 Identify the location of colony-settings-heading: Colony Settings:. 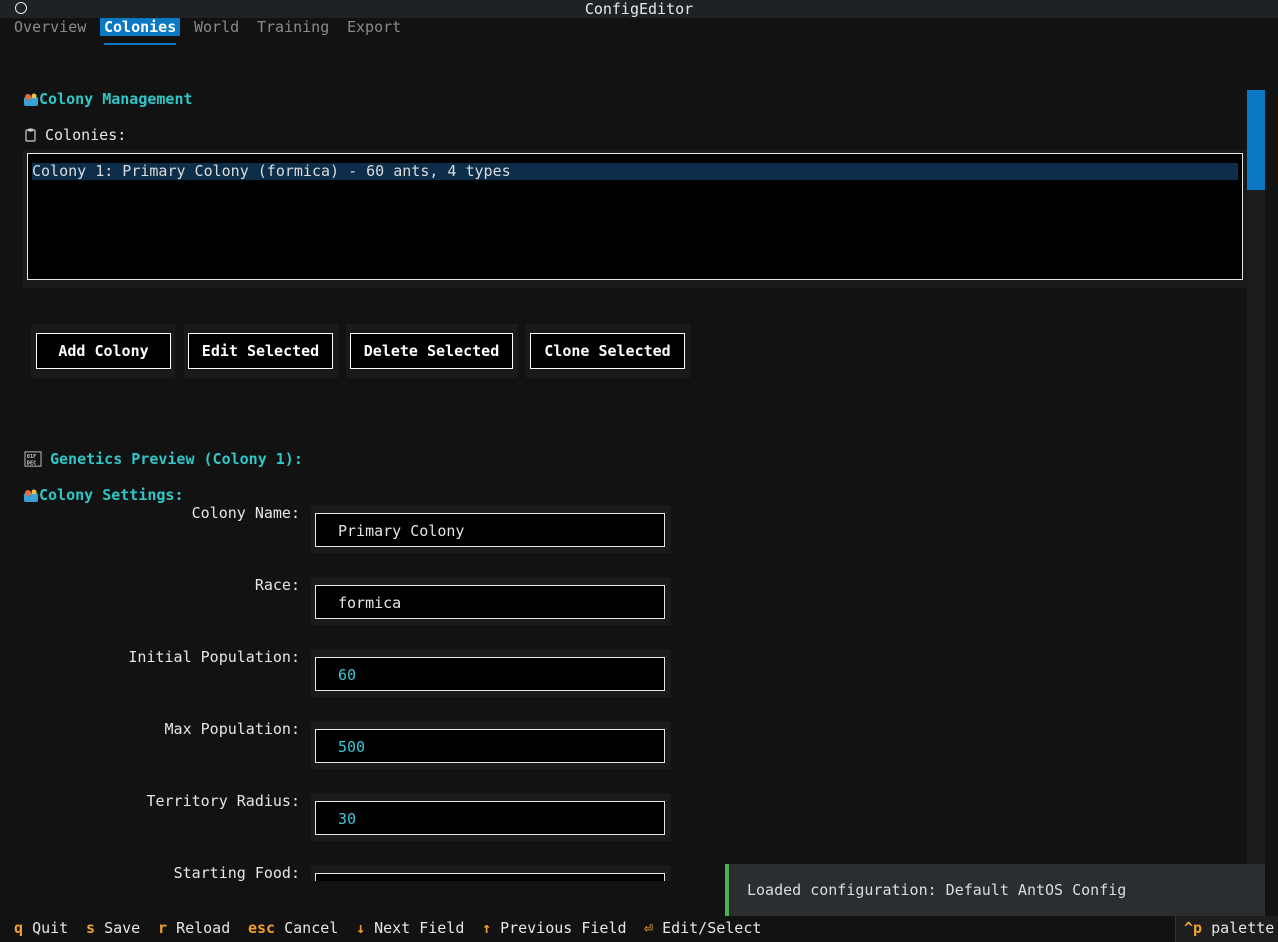
(103, 495).